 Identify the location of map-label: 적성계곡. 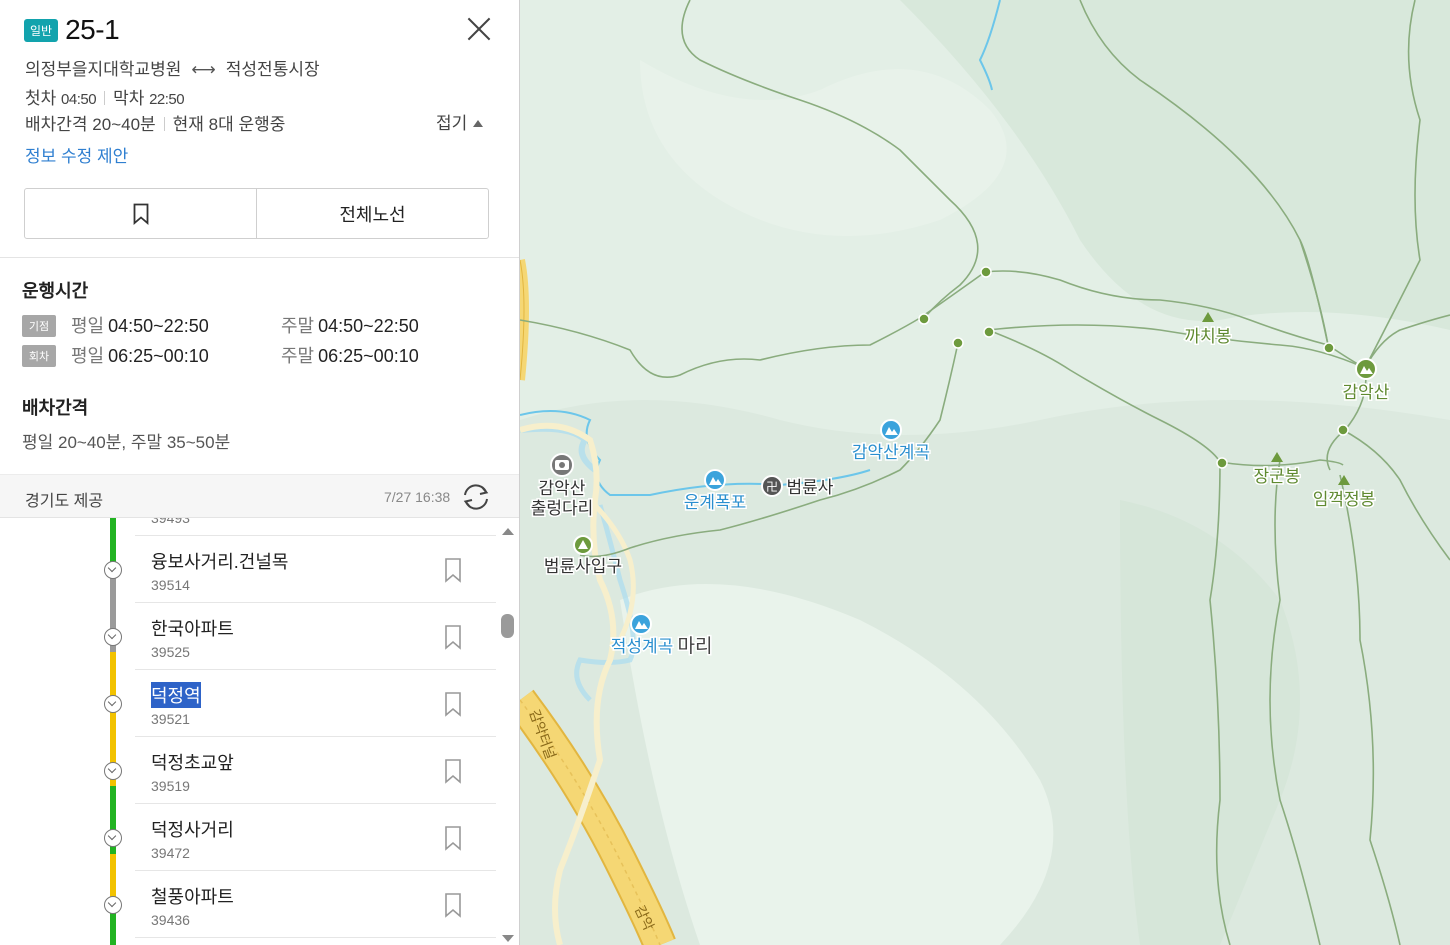
(642, 647).